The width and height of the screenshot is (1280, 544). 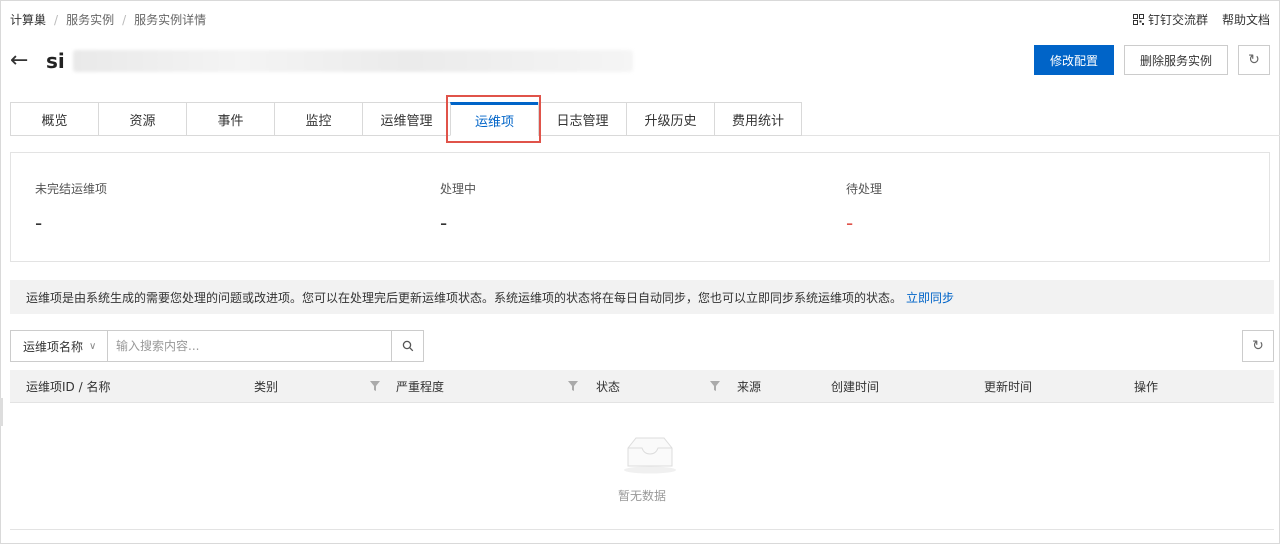 I want to click on tab-cost-statistics: 费用统计, so click(x=758, y=119).